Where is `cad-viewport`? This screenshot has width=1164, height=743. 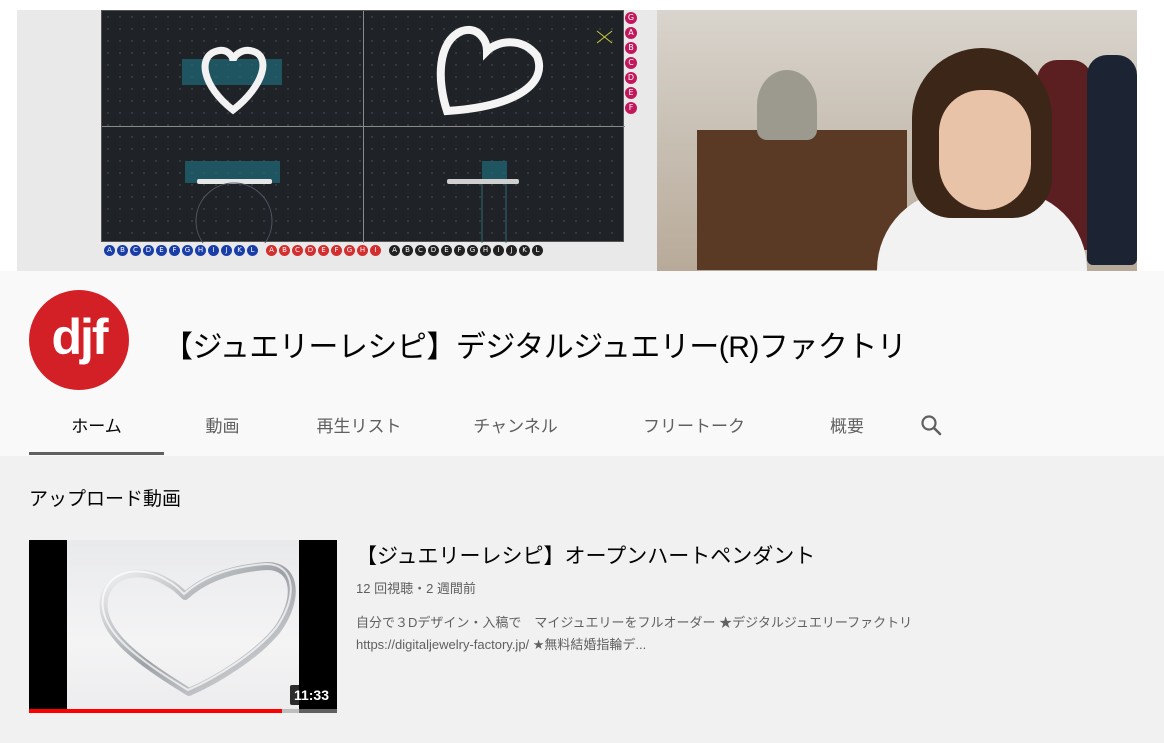
cad-viewport is located at coordinates (363, 126).